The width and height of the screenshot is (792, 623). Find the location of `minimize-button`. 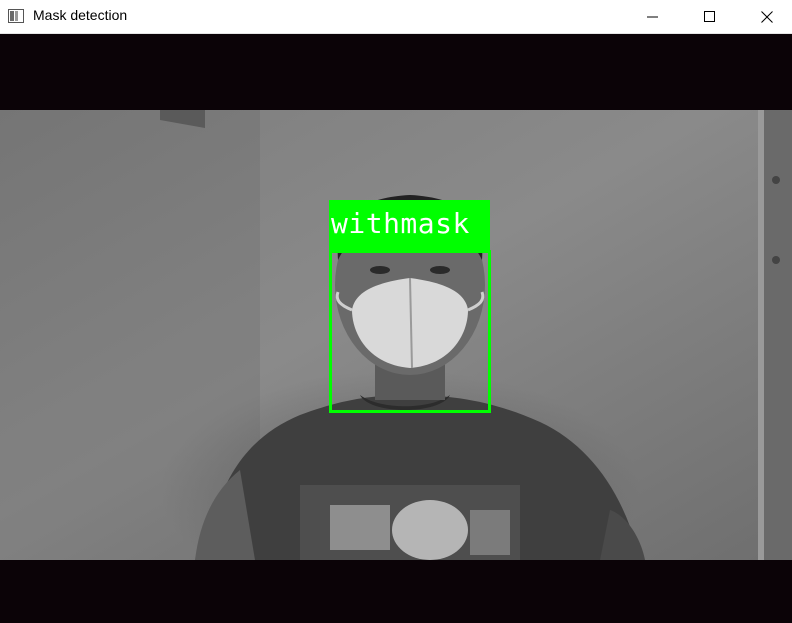

minimize-button is located at coordinates (653, 16).